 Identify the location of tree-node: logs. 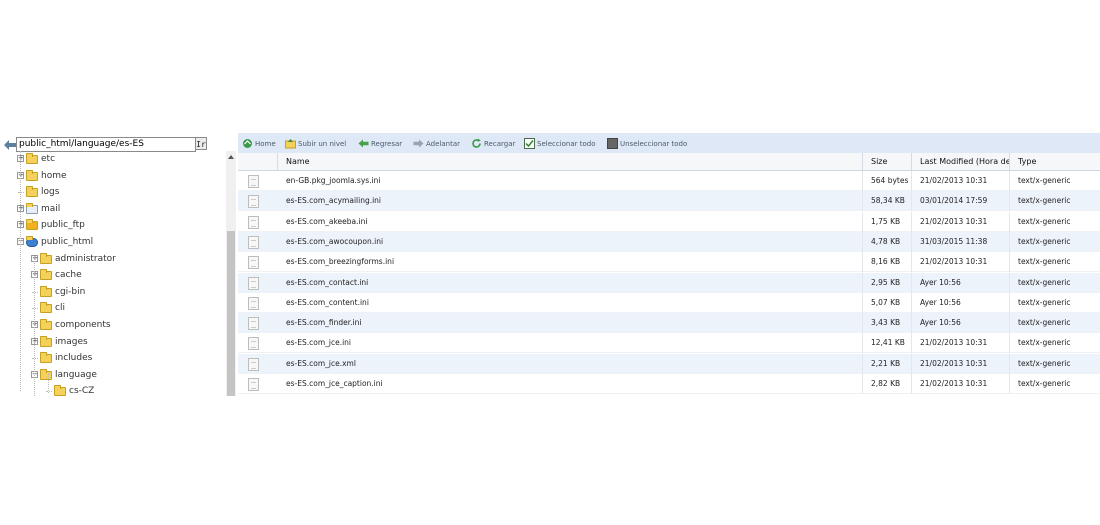
(113, 192).